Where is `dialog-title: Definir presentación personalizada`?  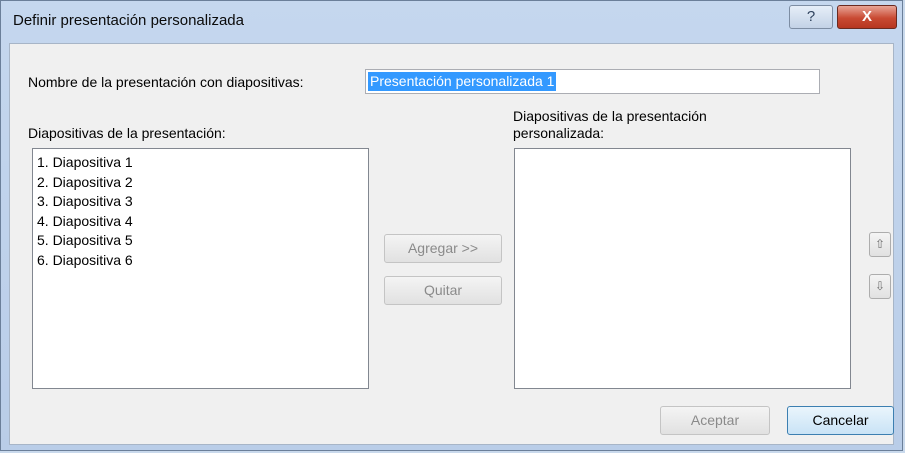
dialog-title: Definir presentación personalizada is located at coordinates (128, 20).